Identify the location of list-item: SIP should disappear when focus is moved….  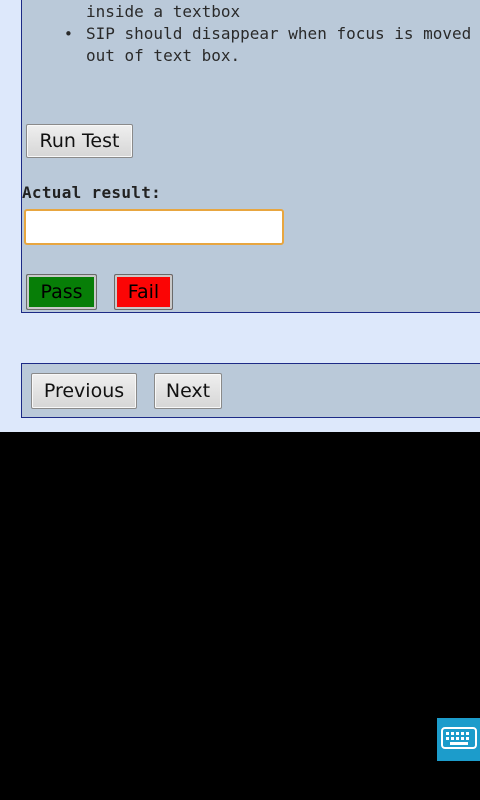
(272, 45).